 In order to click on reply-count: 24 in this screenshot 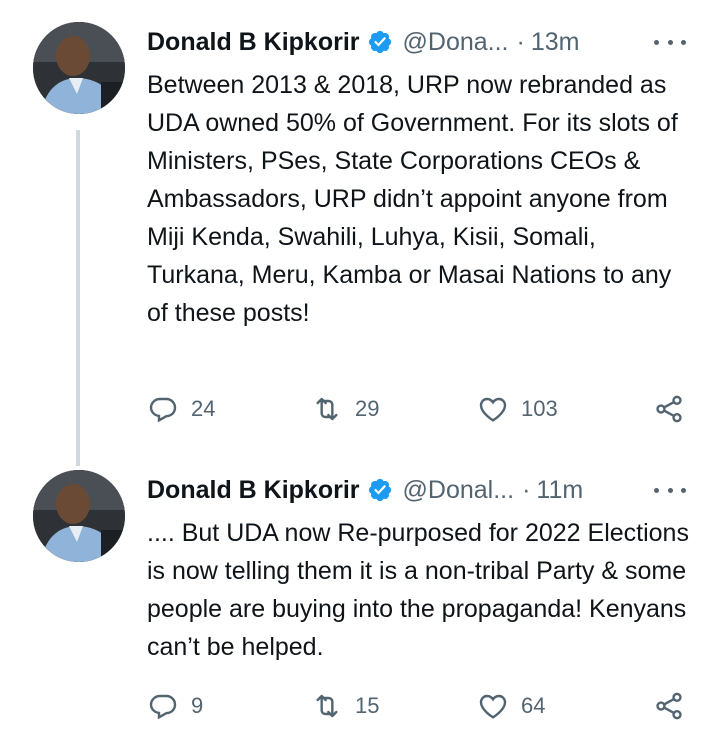, I will do `click(203, 408)`.